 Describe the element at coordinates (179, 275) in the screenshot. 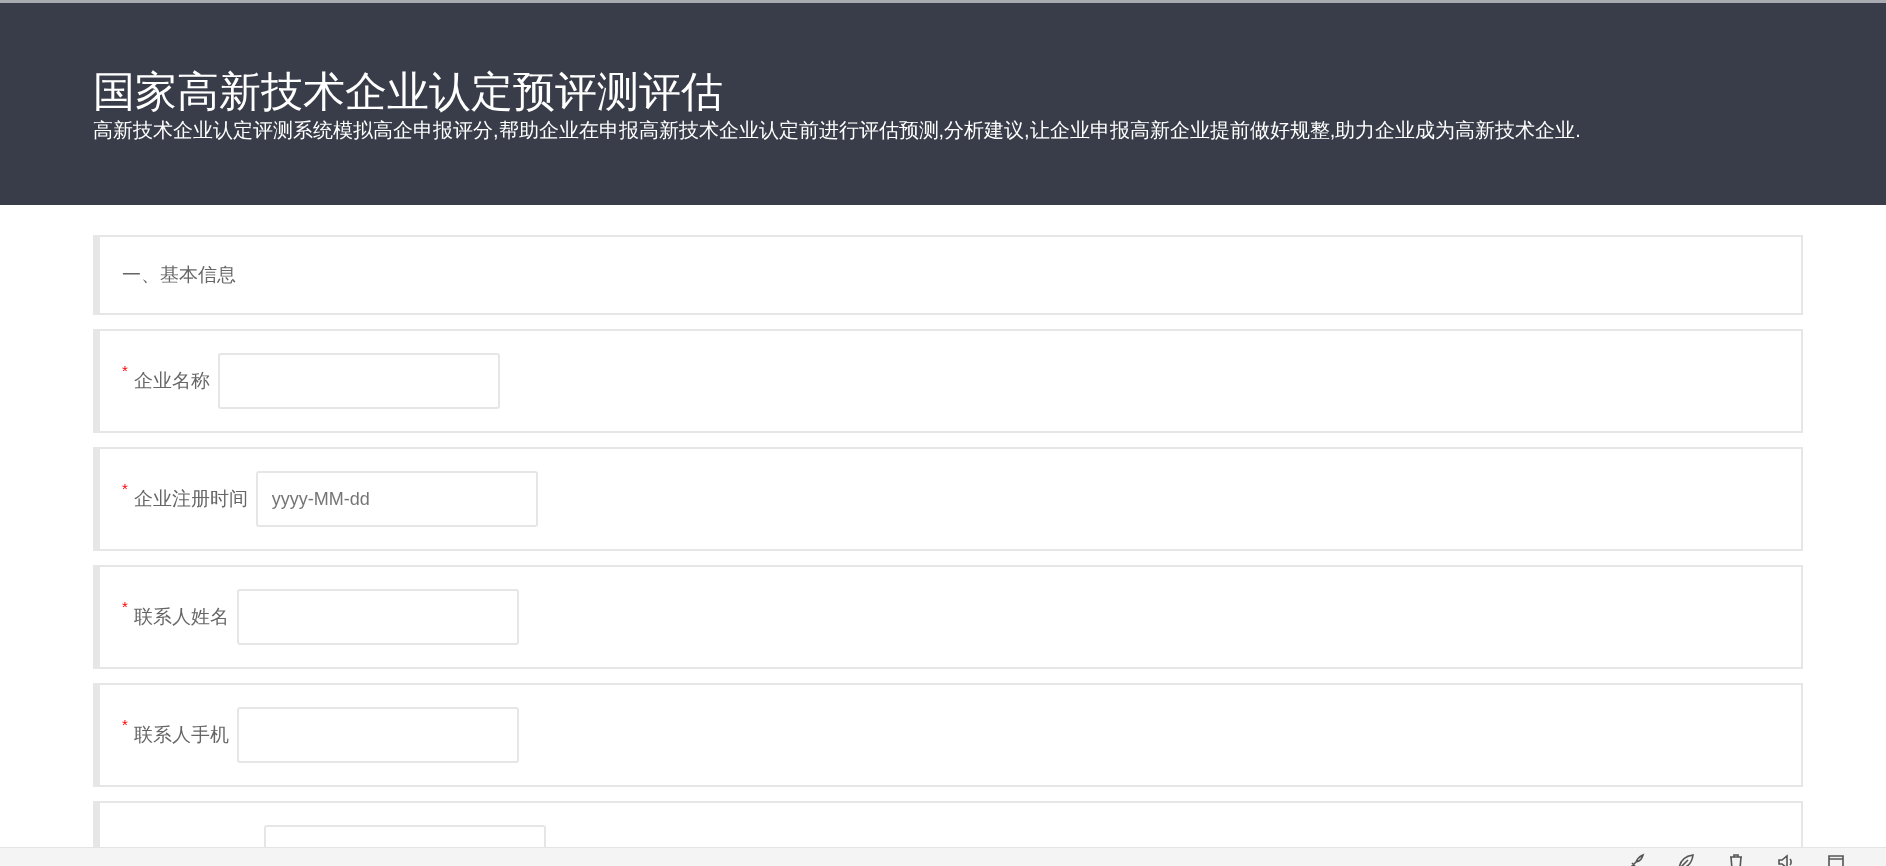

I see `section-heading: 一、基本信息` at that location.